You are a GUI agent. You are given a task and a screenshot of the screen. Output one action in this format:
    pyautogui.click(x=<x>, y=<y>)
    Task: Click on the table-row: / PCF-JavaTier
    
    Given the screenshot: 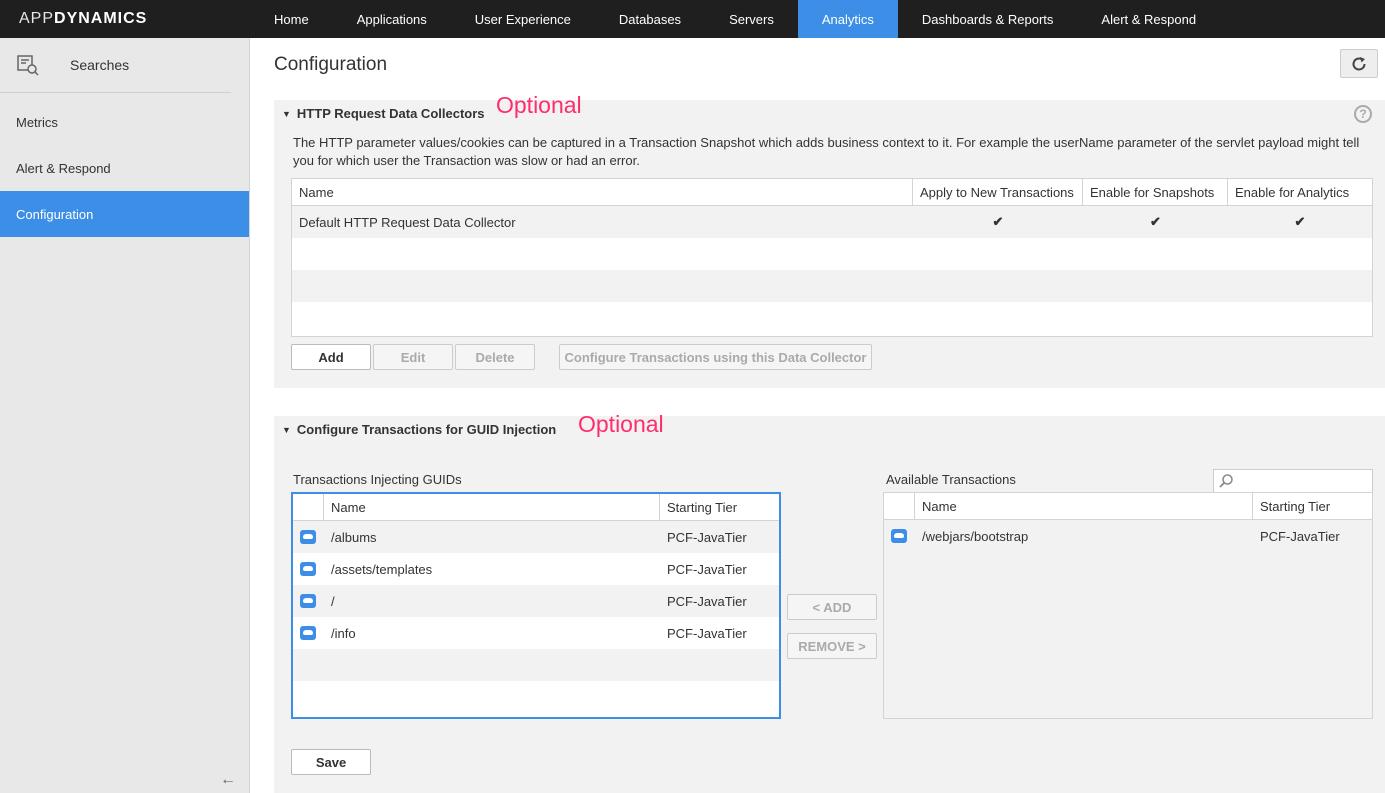 What is the action you would take?
    pyautogui.click(x=536, y=601)
    